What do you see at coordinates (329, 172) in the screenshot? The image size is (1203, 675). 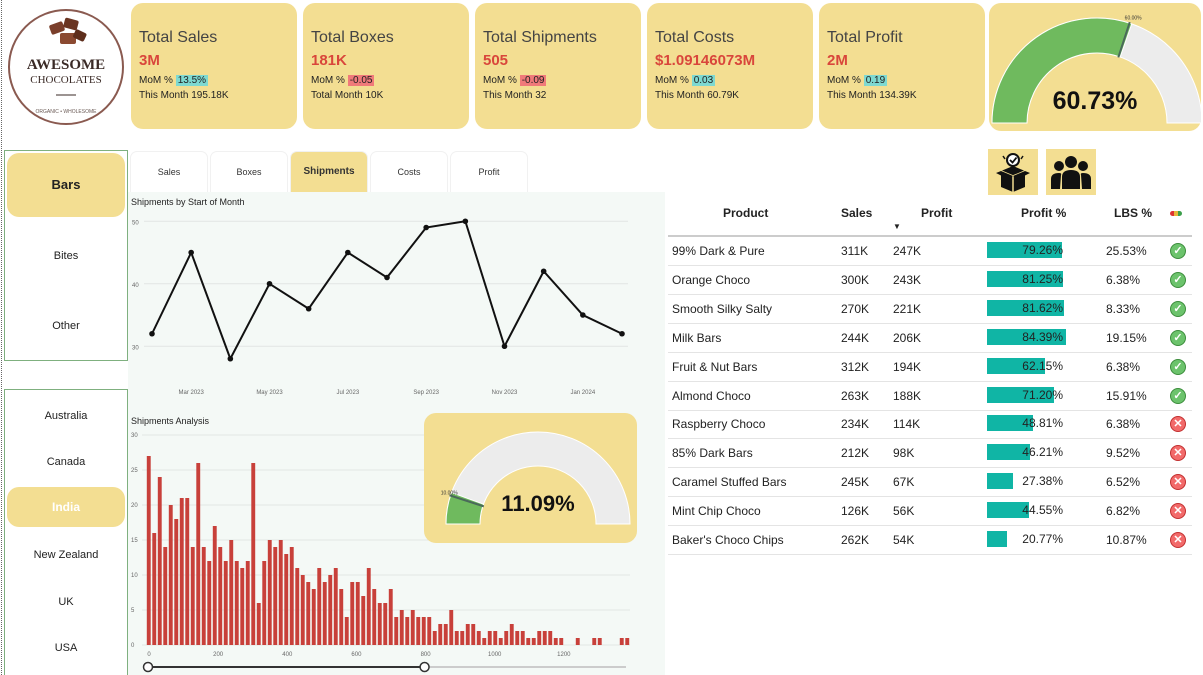 I see `tab-shipments: Shipments` at bounding box center [329, 172].